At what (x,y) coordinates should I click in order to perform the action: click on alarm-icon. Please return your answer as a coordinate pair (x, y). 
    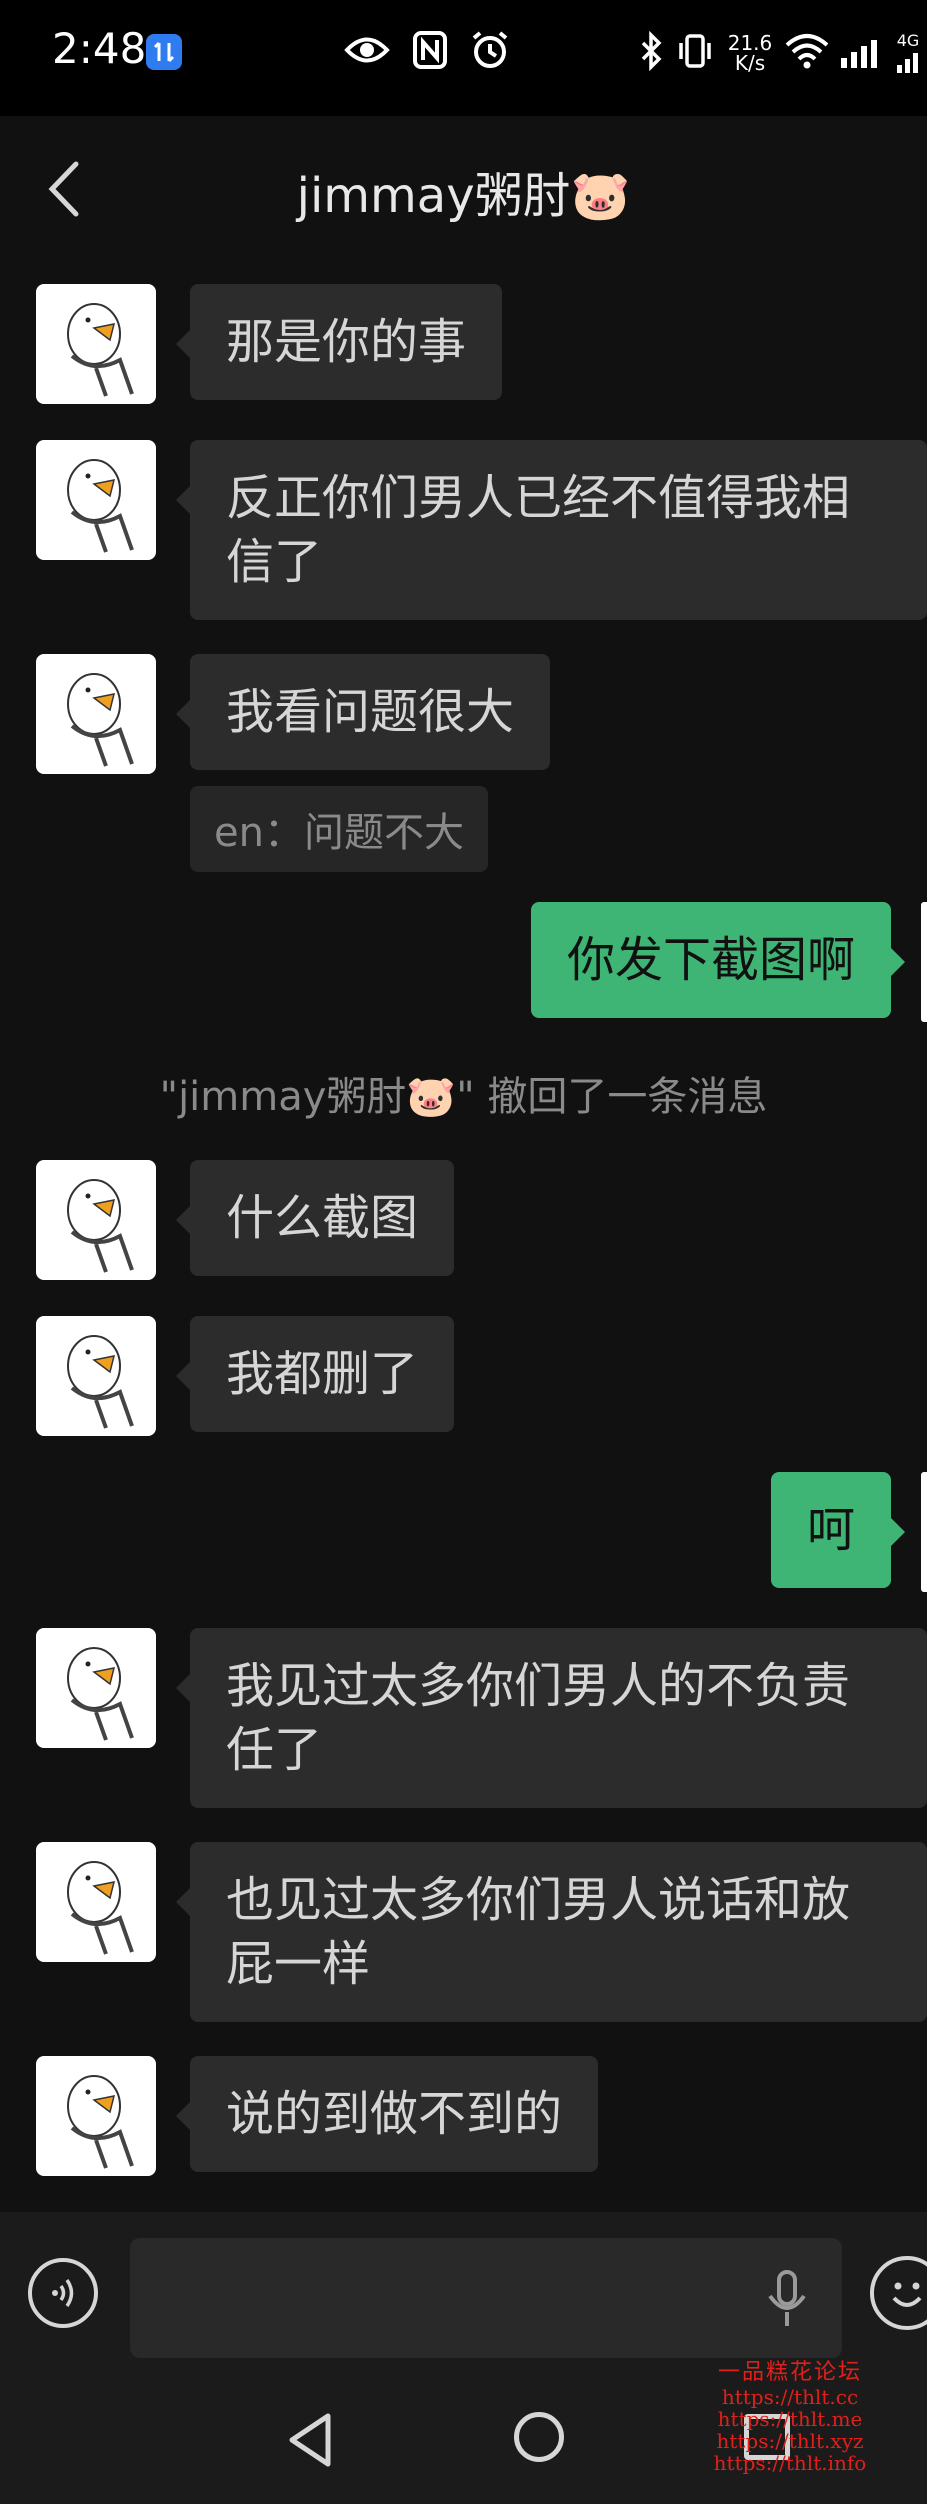
    Looking at the image, I should click on (490, 52).